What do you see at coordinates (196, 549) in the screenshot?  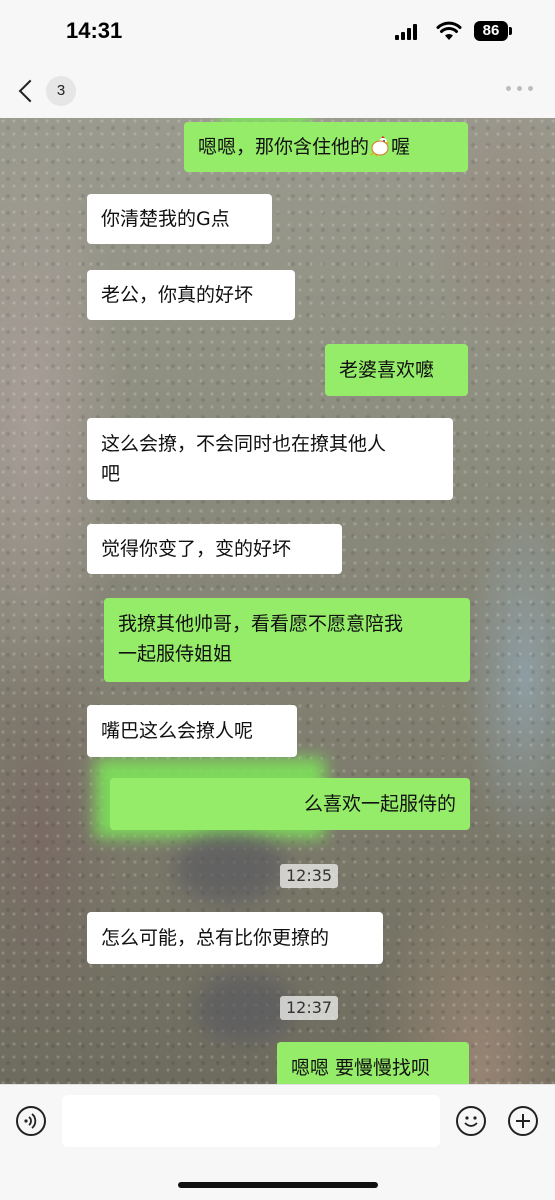 I see `message-text: 觉得你变了，变的好坏` at bounding box center [196, 549].